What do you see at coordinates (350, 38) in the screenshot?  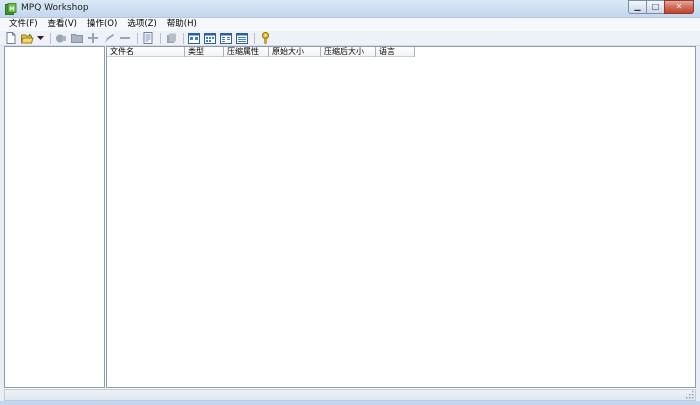 I see `toolbar` at bounding box center [350, 38].